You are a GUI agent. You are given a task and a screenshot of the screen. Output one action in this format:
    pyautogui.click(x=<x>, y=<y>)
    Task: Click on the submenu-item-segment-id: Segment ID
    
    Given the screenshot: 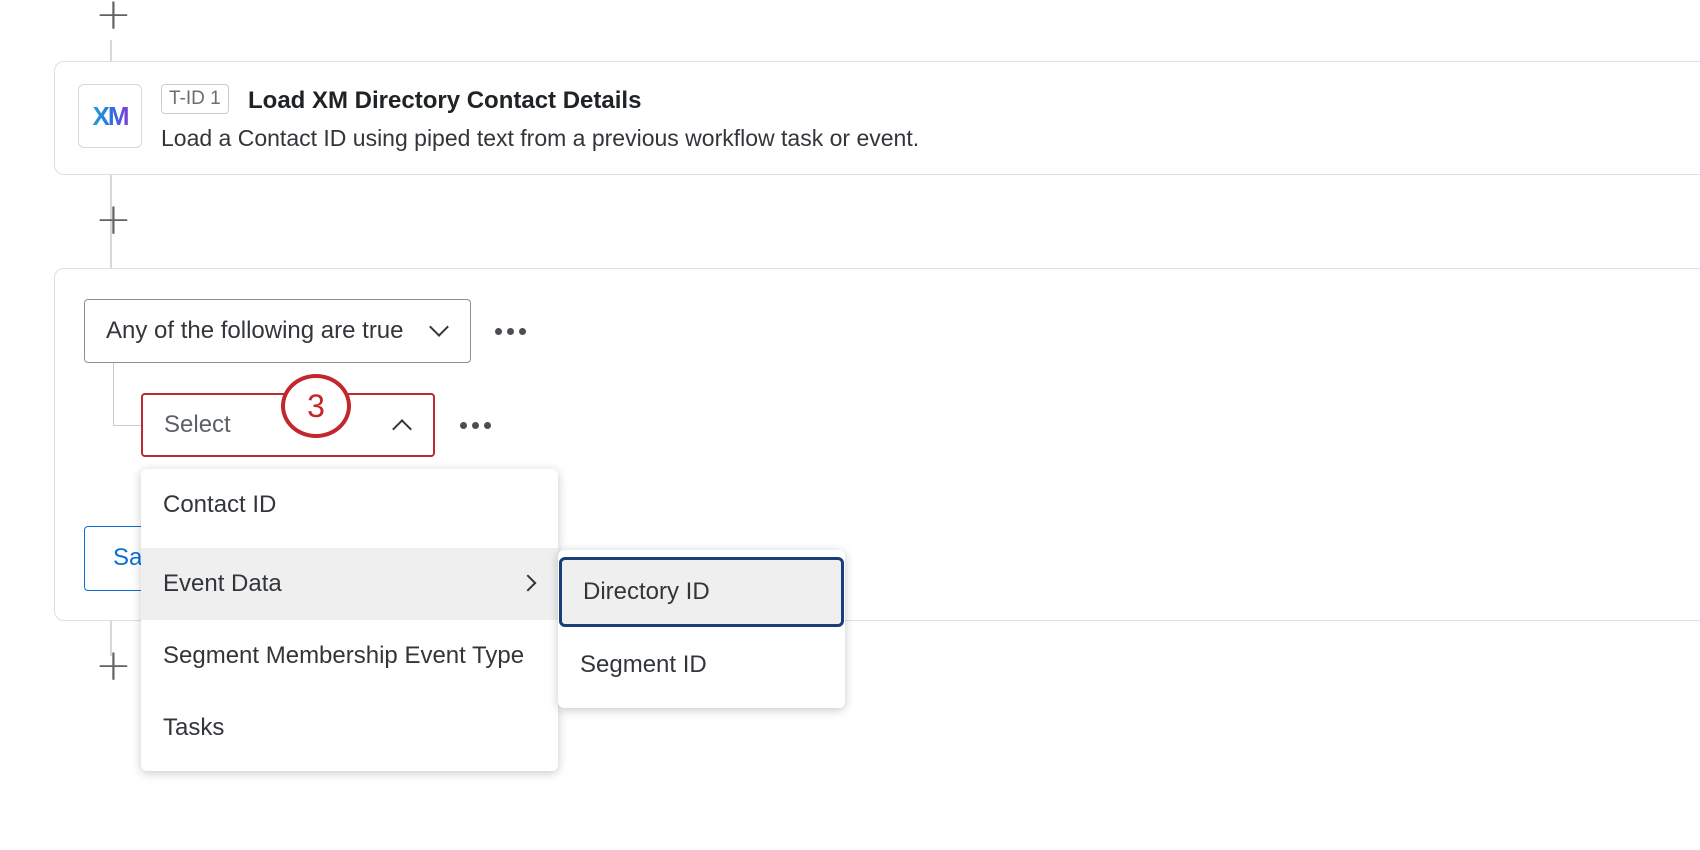 What is the action you would take?
    pyautogui.click(x=701, y=665)
    